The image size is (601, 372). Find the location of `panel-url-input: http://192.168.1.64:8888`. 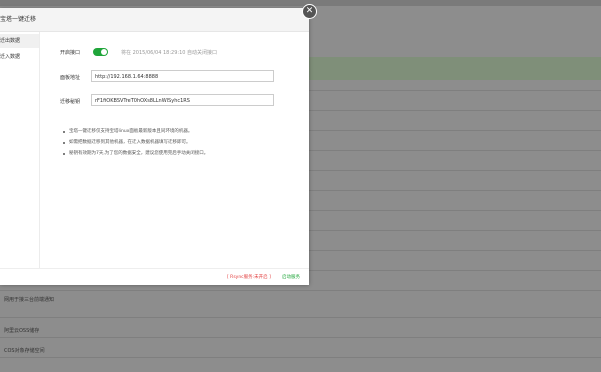

panel-url-input: http://192.168.1.64:8888 is located at coordinates (182, 76).